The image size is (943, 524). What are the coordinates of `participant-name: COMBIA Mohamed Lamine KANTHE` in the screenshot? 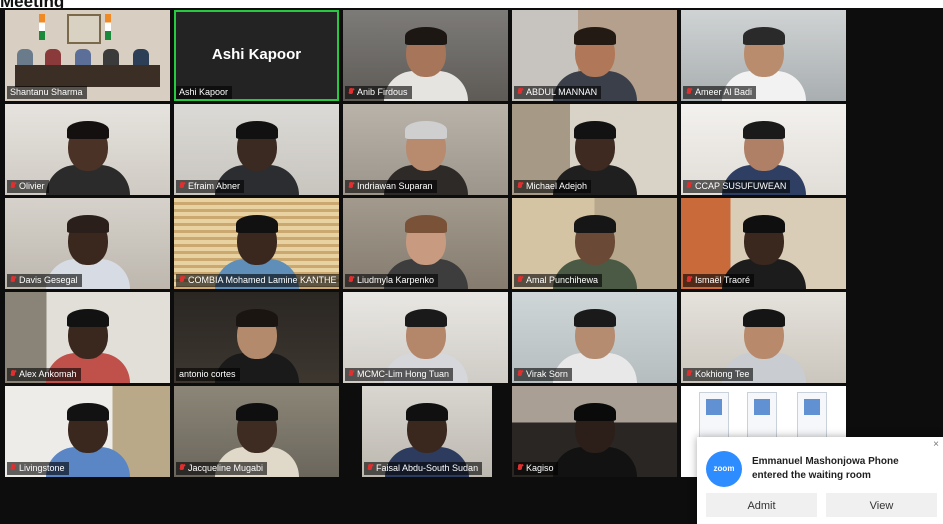 It's located at (257, 280).